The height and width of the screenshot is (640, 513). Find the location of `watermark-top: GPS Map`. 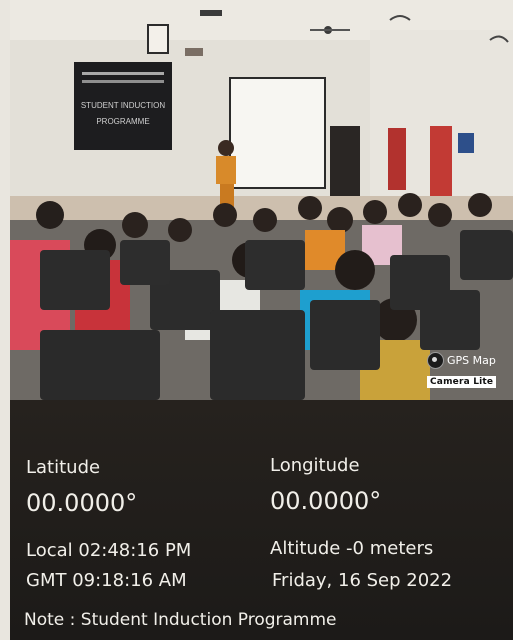

watermark-top: GPS Map is located at coordinates (468, 360).